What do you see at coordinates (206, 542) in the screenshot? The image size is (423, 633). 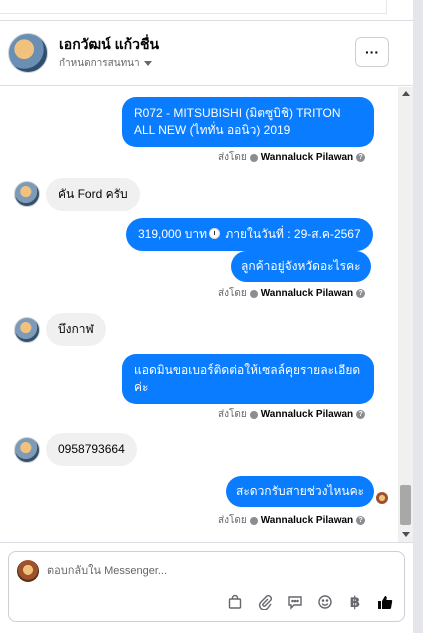 I see `composer-divider` at bounding box center [206, 542].